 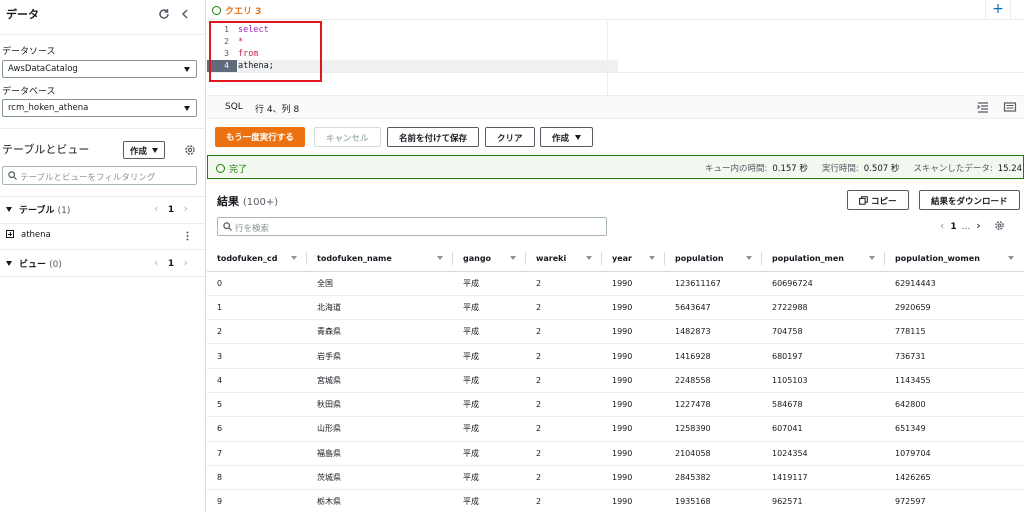 What do you see at coordinates (99, 69) in the screenshot?
I see `datasource-select: AwsDataCatalog` at bounding box center [99, 69].